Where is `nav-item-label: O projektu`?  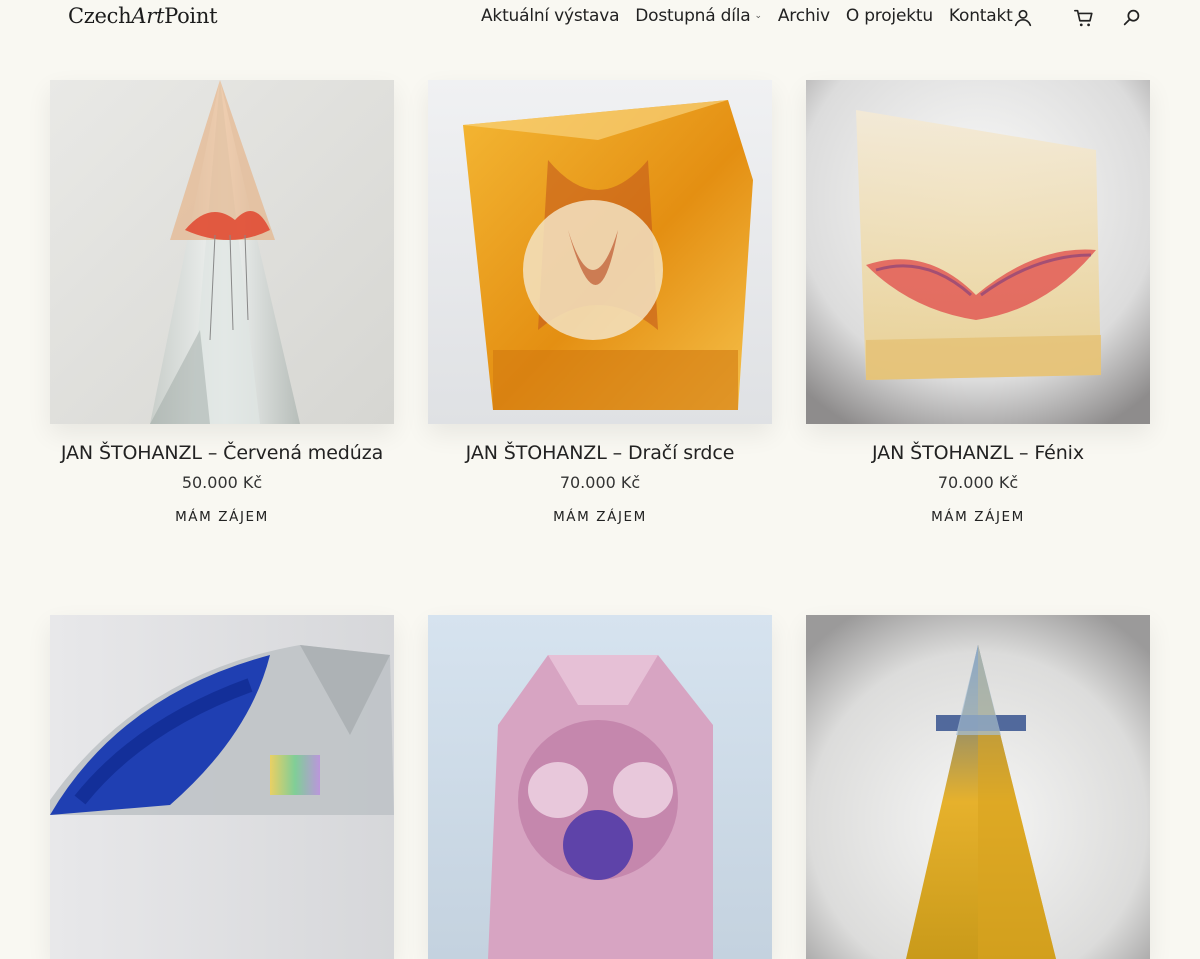 nav-item-label: O projektu is located at coordinates (889, 16).